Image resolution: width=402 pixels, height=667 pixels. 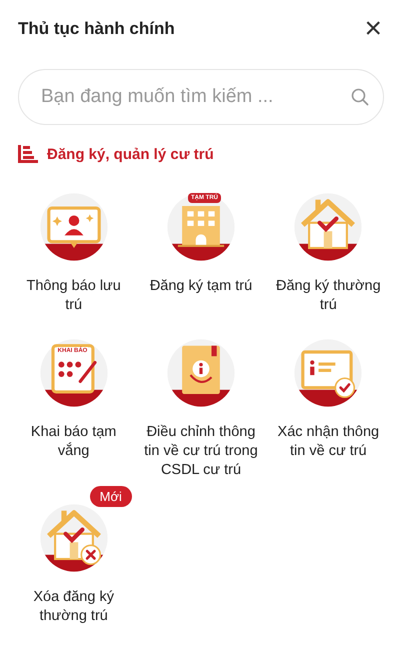 What do you see at coordinates (130, 154) in the screenshot?
I see `section-title: Đăng ký, quản lý cư trú` at bounding box center [130, 154].